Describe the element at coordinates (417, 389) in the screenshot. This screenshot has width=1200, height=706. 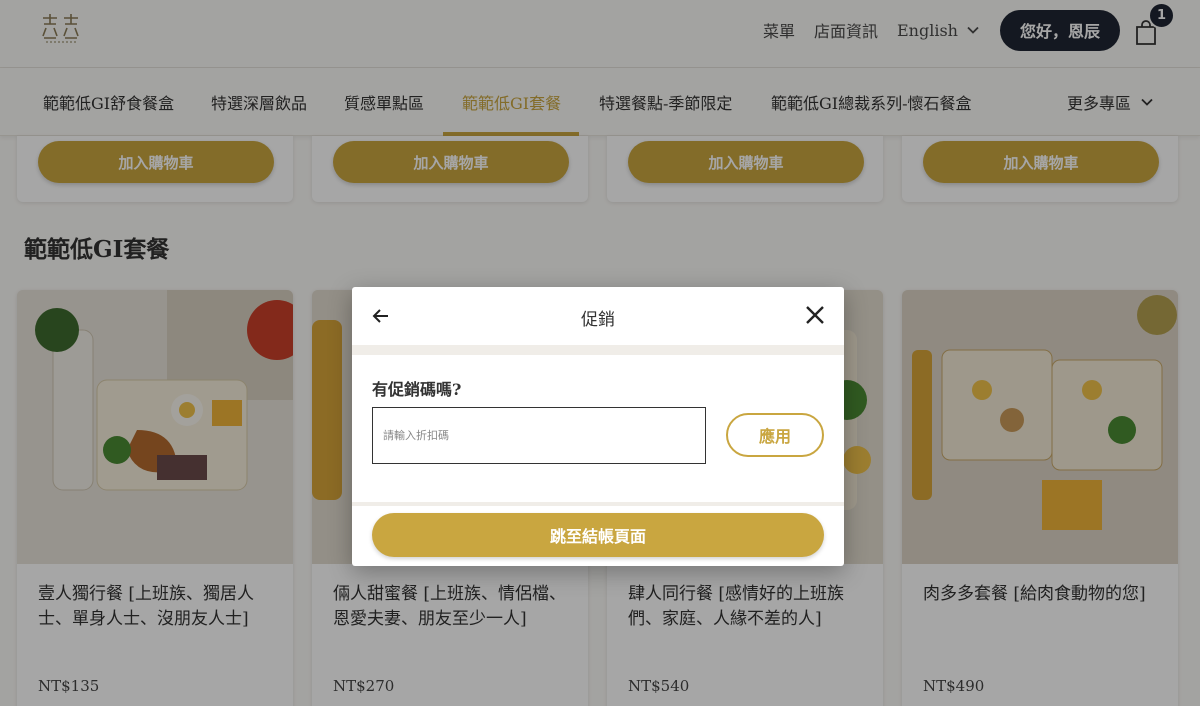
I see `promo-question: 有促銷碼嗎?` at that location.